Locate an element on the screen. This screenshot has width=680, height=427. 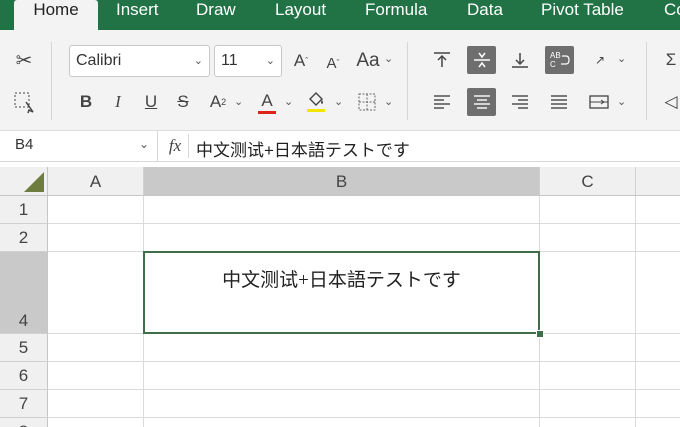
row-header-6: 6 is located at coordinates (24, 376).